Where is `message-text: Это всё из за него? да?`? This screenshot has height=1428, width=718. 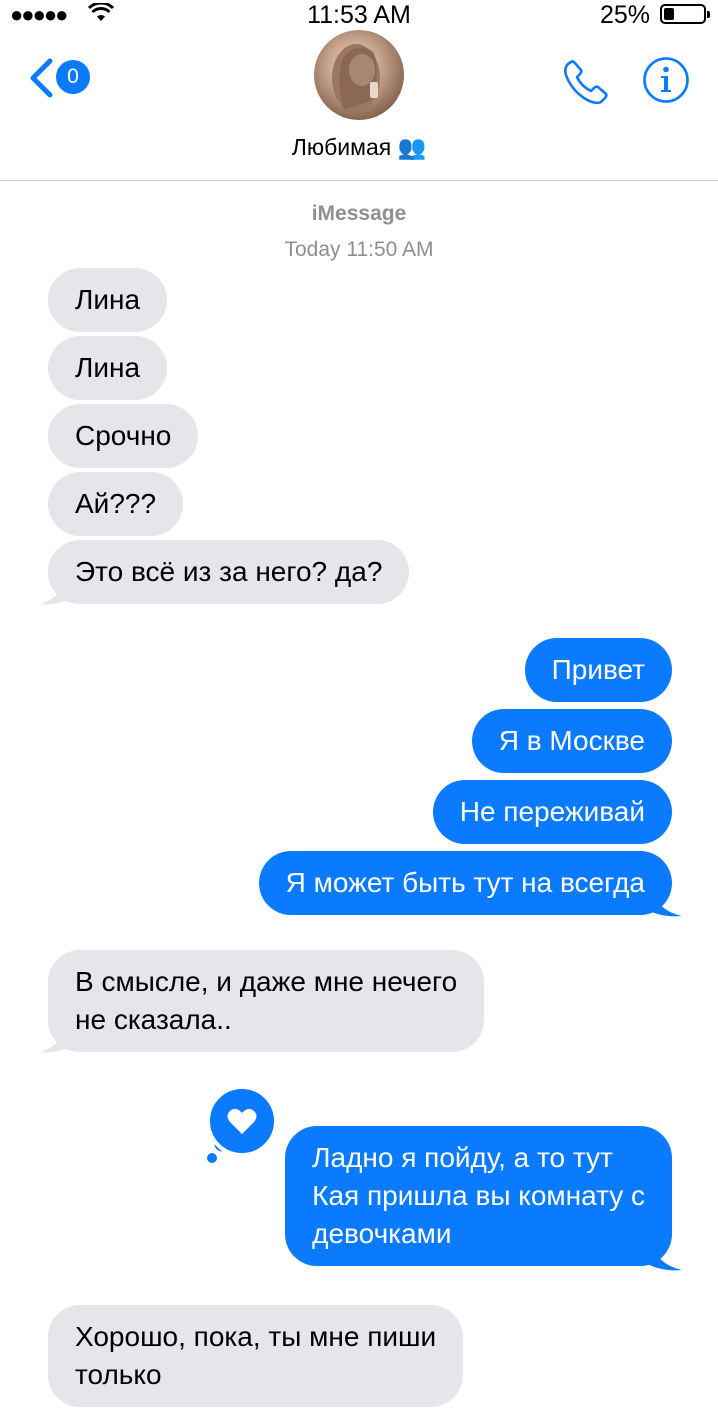 message-text: Это всё из за него? да? is located at coordinates (229, 571).